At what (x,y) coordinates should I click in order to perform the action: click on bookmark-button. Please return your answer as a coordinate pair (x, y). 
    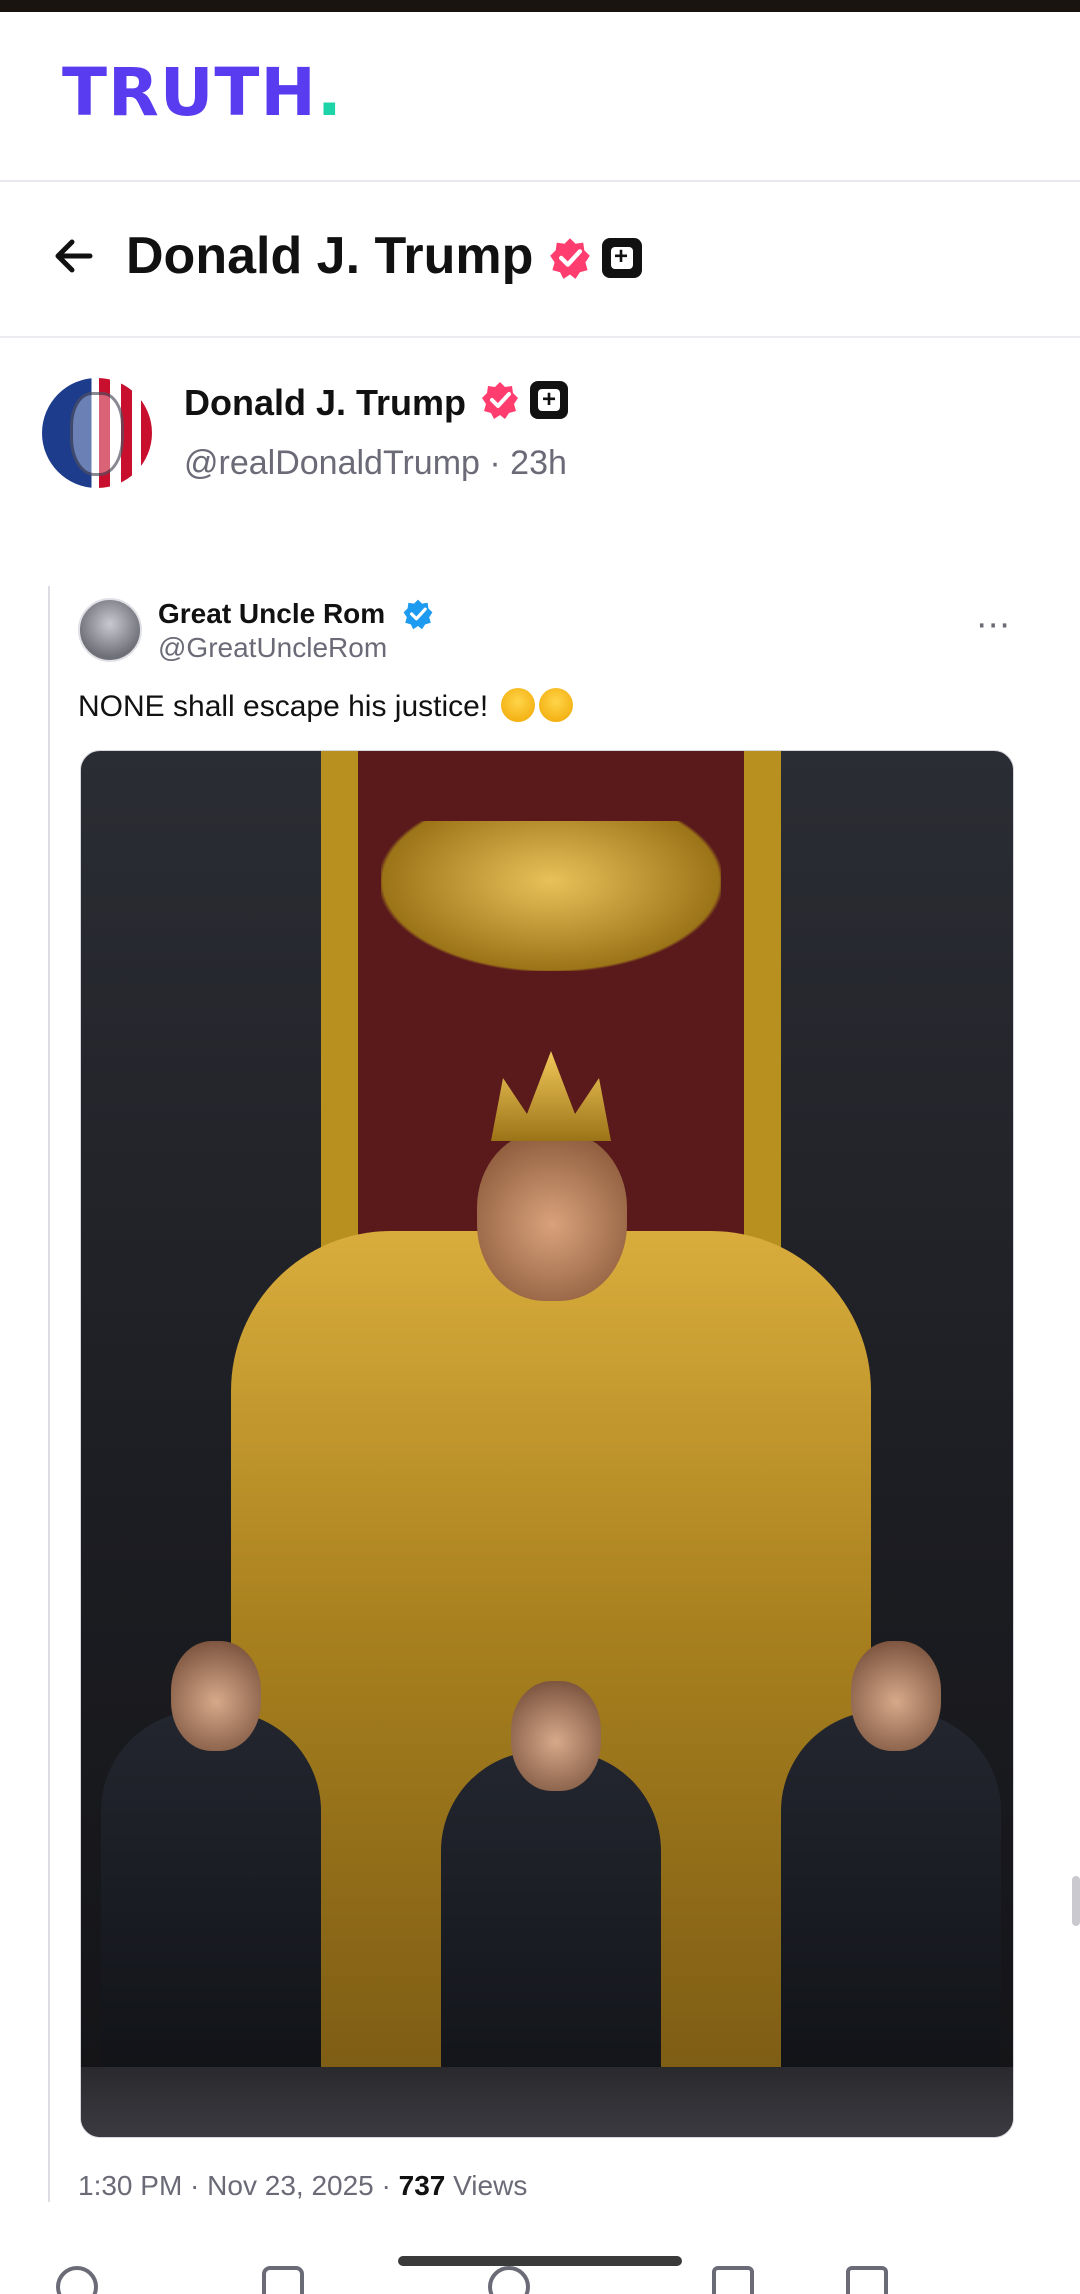
    Looking at the image, I should click on (733, 2280).